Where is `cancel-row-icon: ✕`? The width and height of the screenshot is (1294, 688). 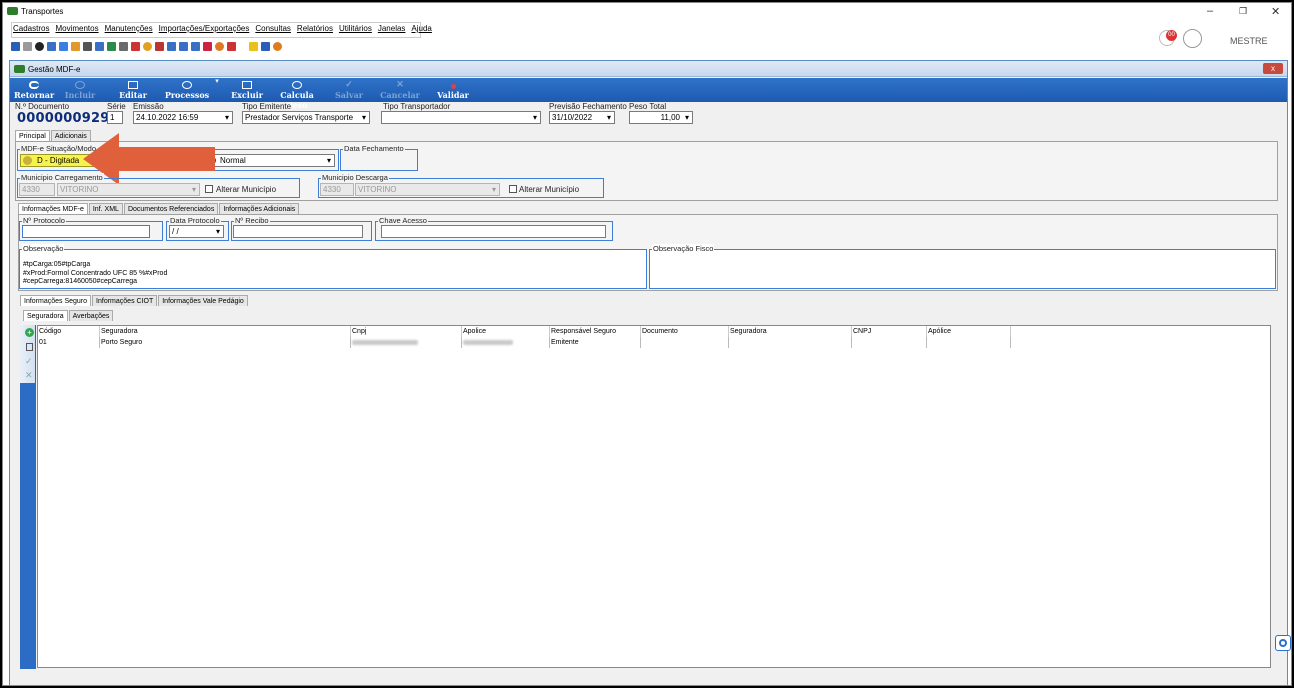
cancel-row-icon: ✕ is located at coordinates (29, 375).